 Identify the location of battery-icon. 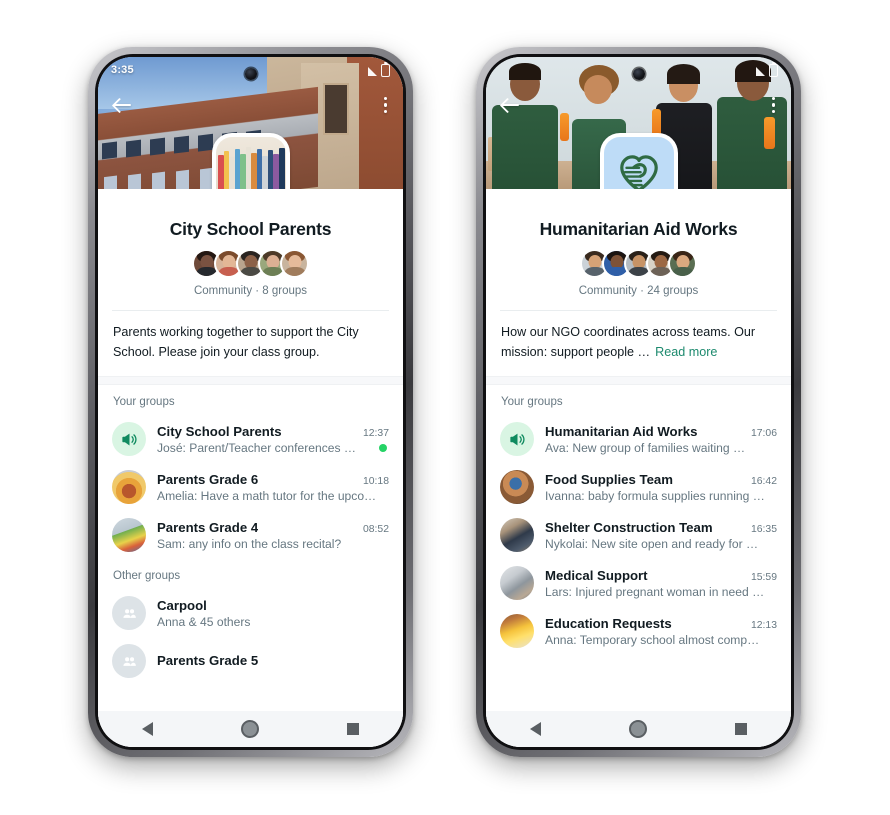
(773, 69).